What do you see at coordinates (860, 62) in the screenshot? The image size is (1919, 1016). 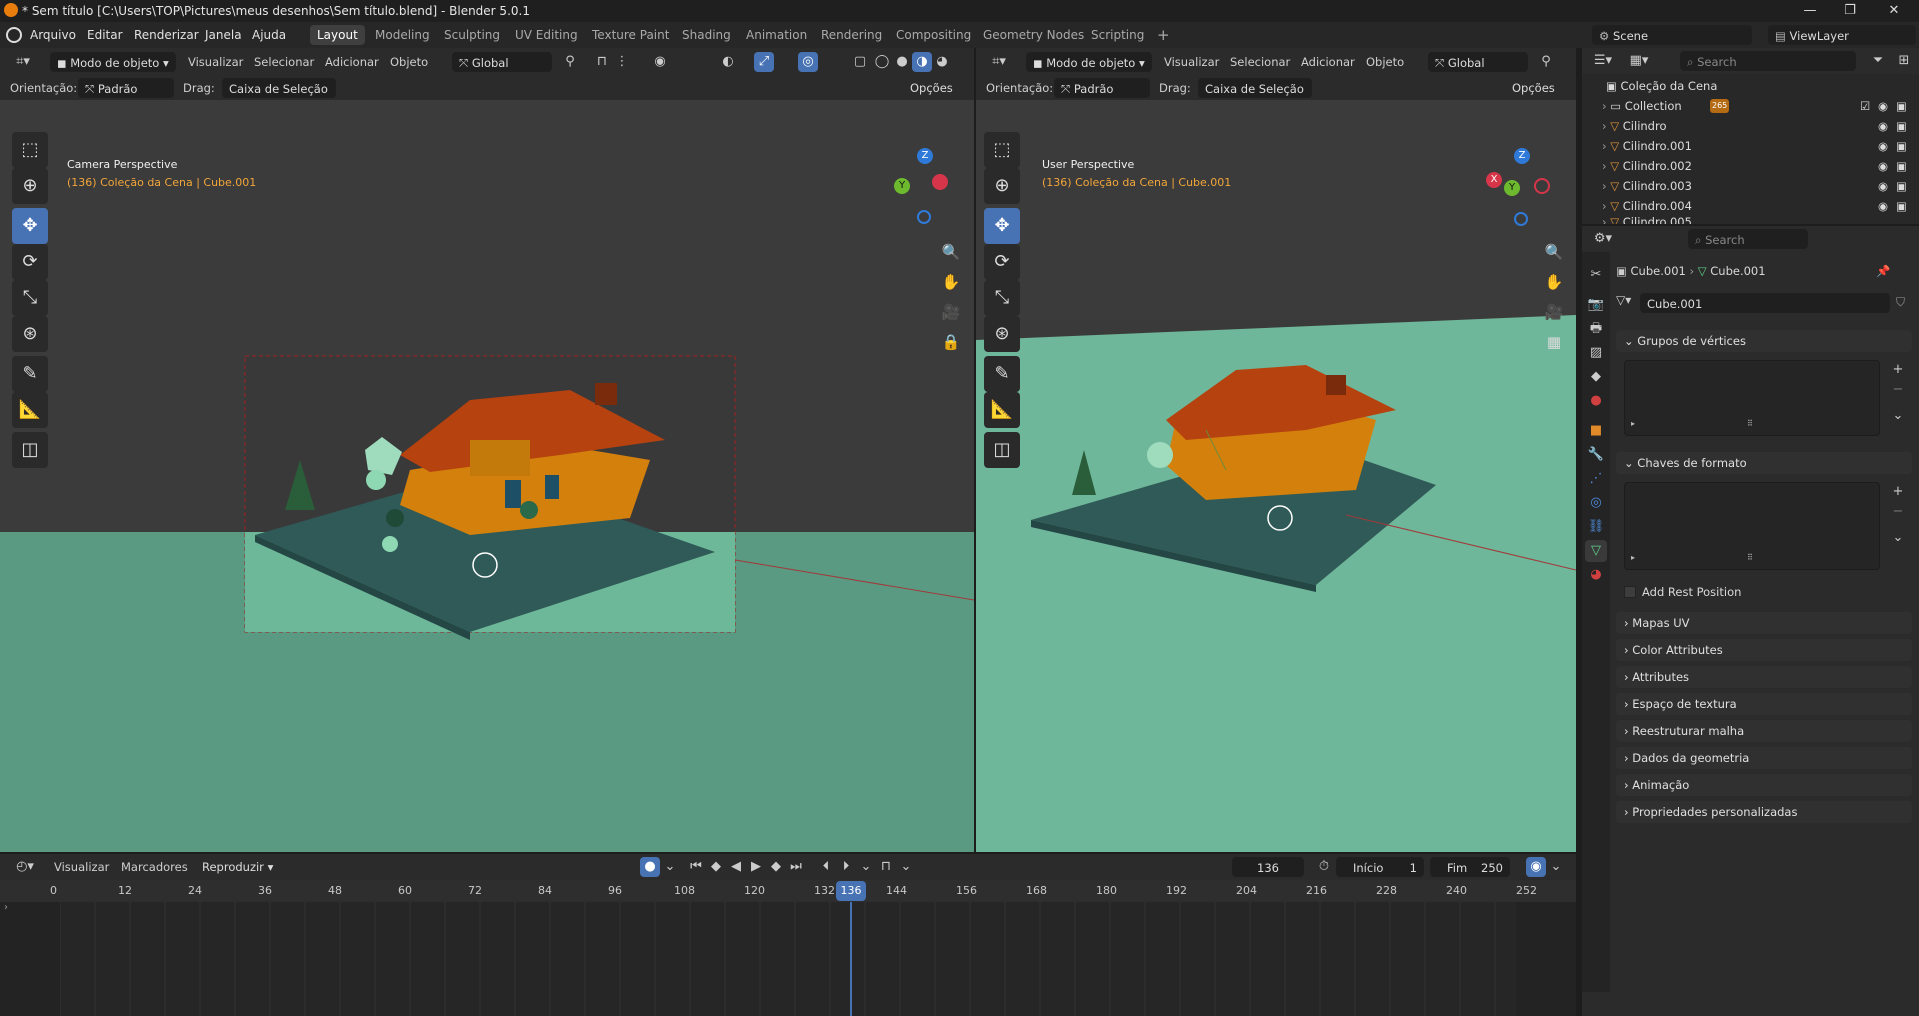 I see `xray-icon: ▢` at bounding box center [860, 62].